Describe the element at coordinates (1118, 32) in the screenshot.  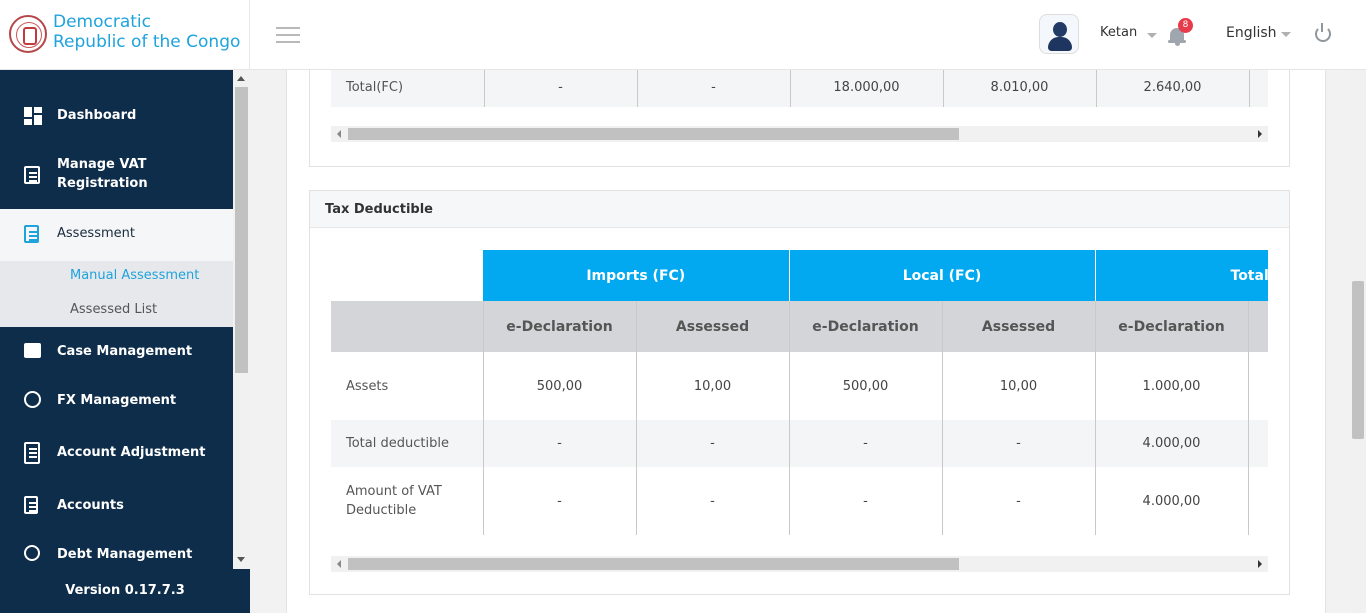
I see `user-name: Ketan` at that location.